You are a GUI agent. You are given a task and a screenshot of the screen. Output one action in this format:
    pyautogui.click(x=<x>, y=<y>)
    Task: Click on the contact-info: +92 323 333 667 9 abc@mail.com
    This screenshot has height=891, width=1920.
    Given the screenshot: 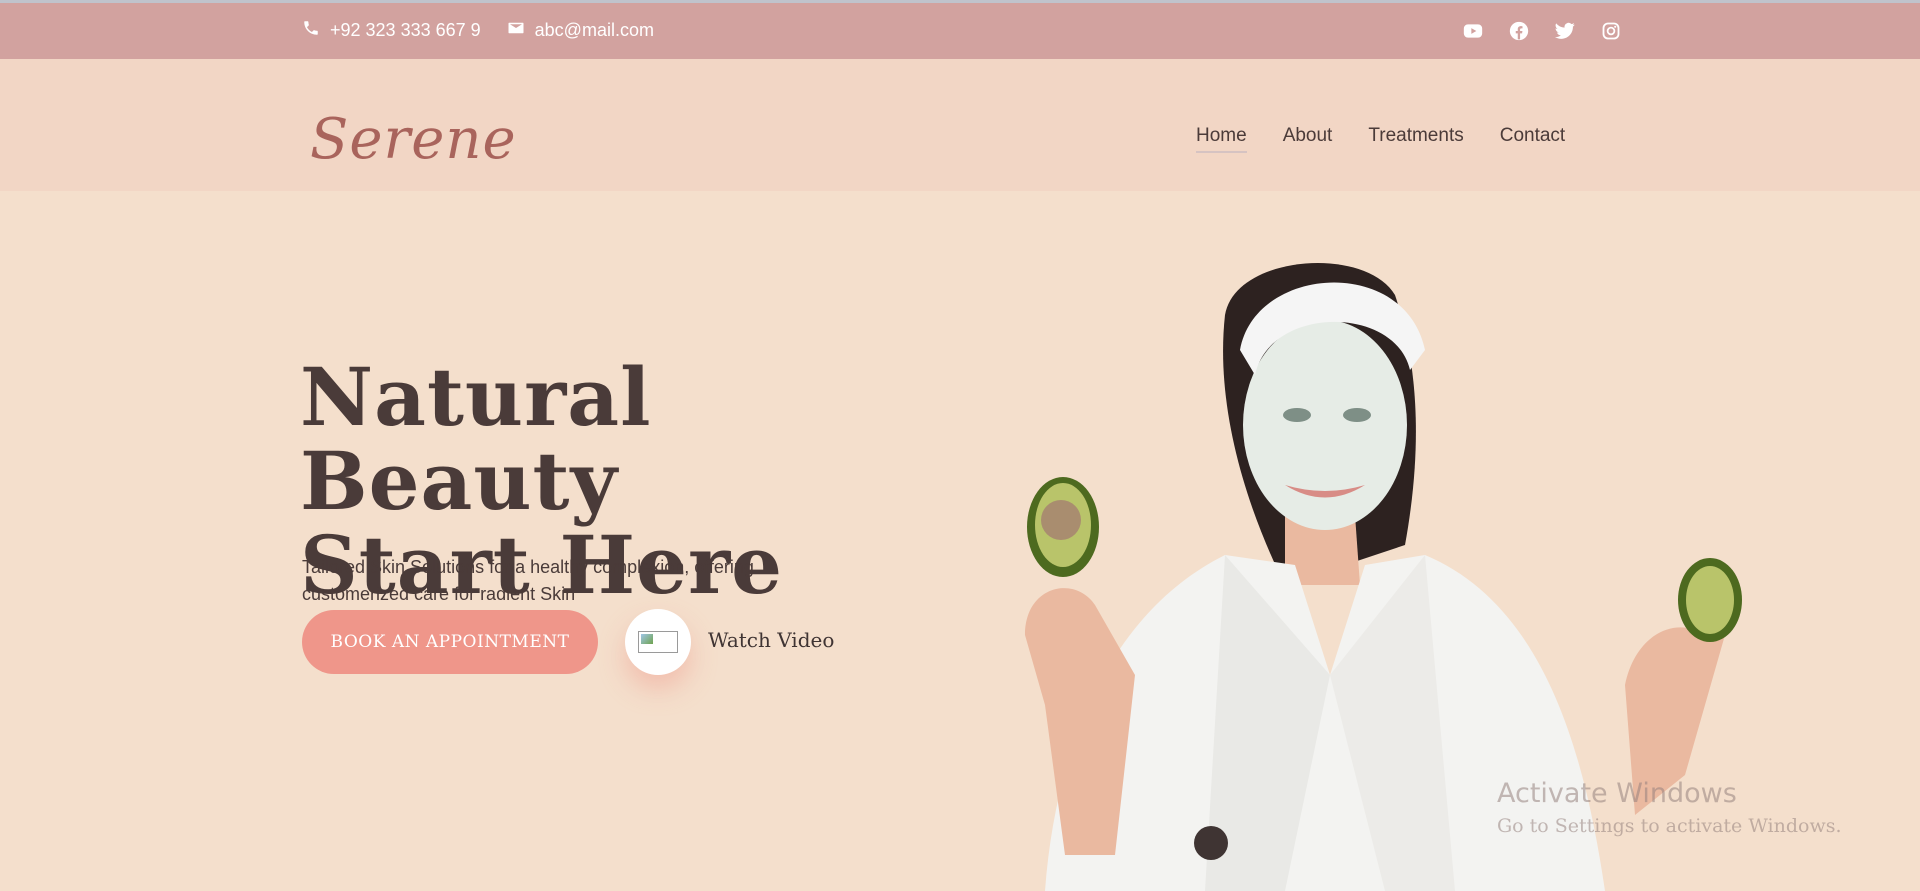 What is the action you would take?
    pyautogui.click(x=478, y=30)
    